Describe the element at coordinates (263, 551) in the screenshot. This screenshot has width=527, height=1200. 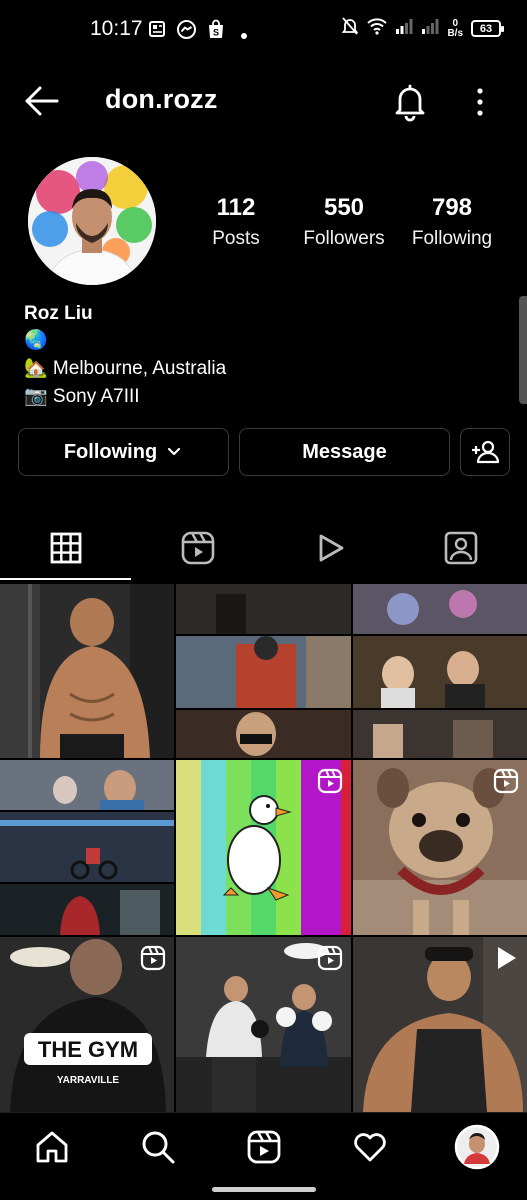
I see `profile-tabs` at that location.